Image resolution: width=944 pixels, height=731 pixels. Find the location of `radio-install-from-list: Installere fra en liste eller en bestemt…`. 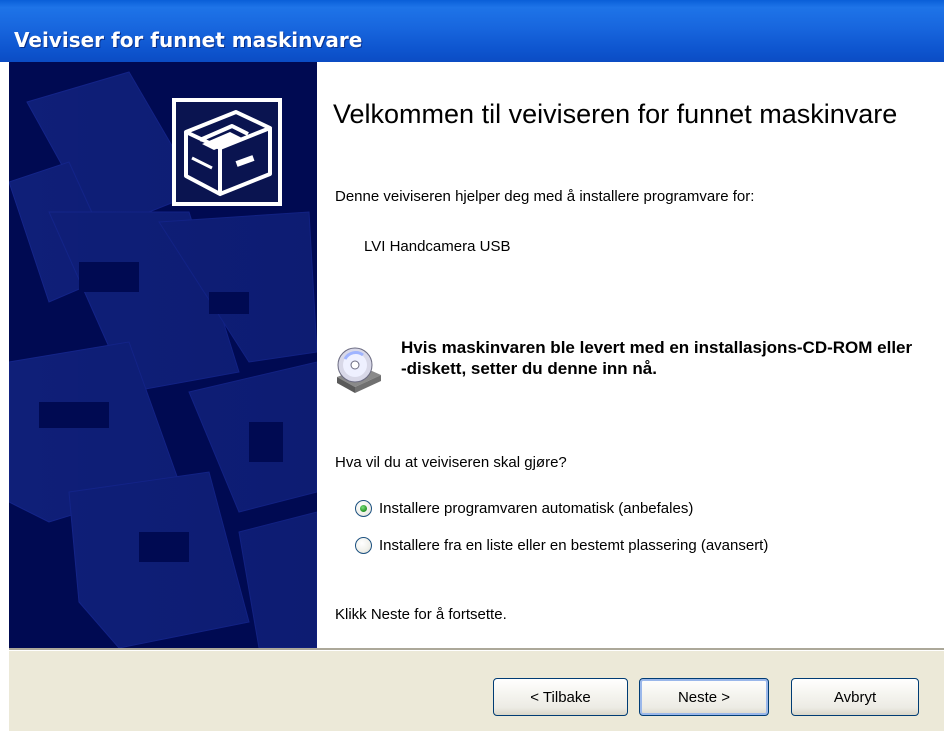

radio-install-from-list: Installere fra en liste eller en bestemt… is located at coordinates (561, 545).